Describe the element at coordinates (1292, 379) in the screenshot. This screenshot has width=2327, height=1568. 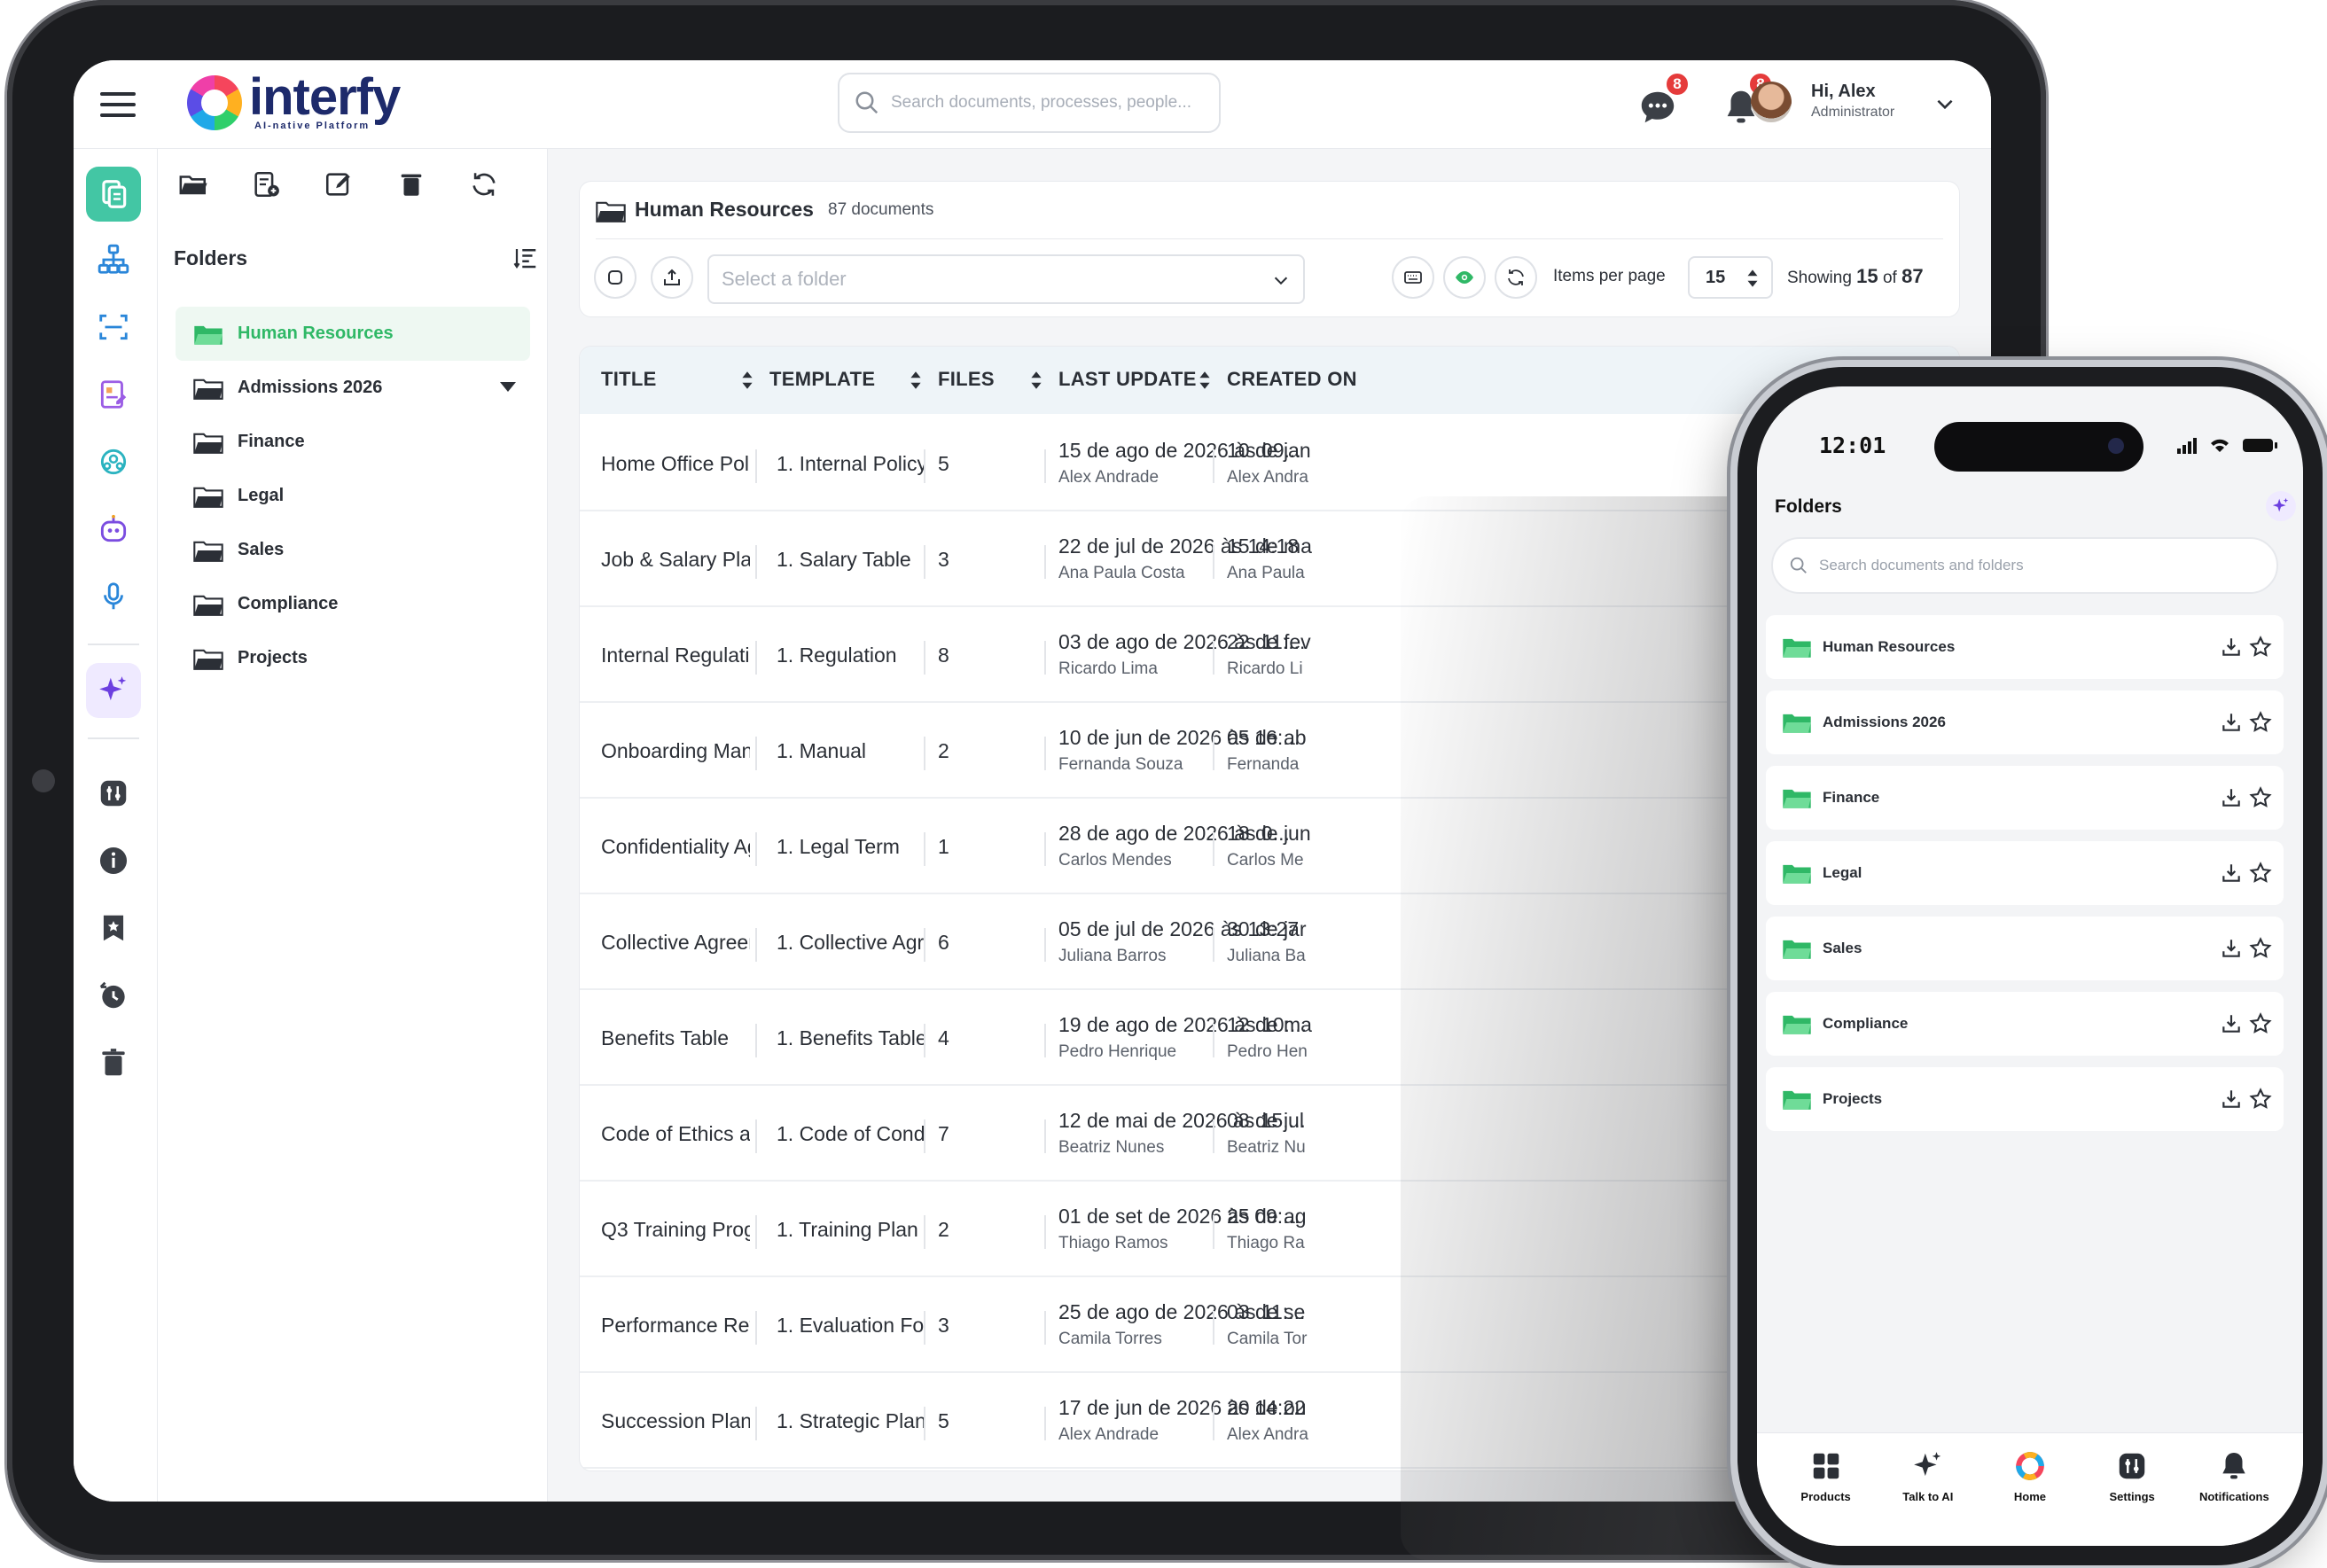
I see `column-created-on: CREATED ON` at that location.